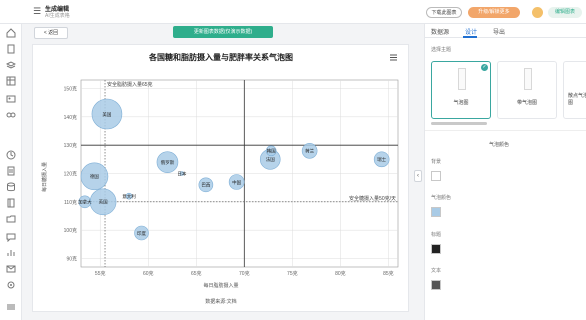 The width and height of the screenshot is (586, 320). What do you see at coordinates (57, 16) in the screenshot?
I see `app-subtitle: AI生成表格` at bounding box center [57, 16].